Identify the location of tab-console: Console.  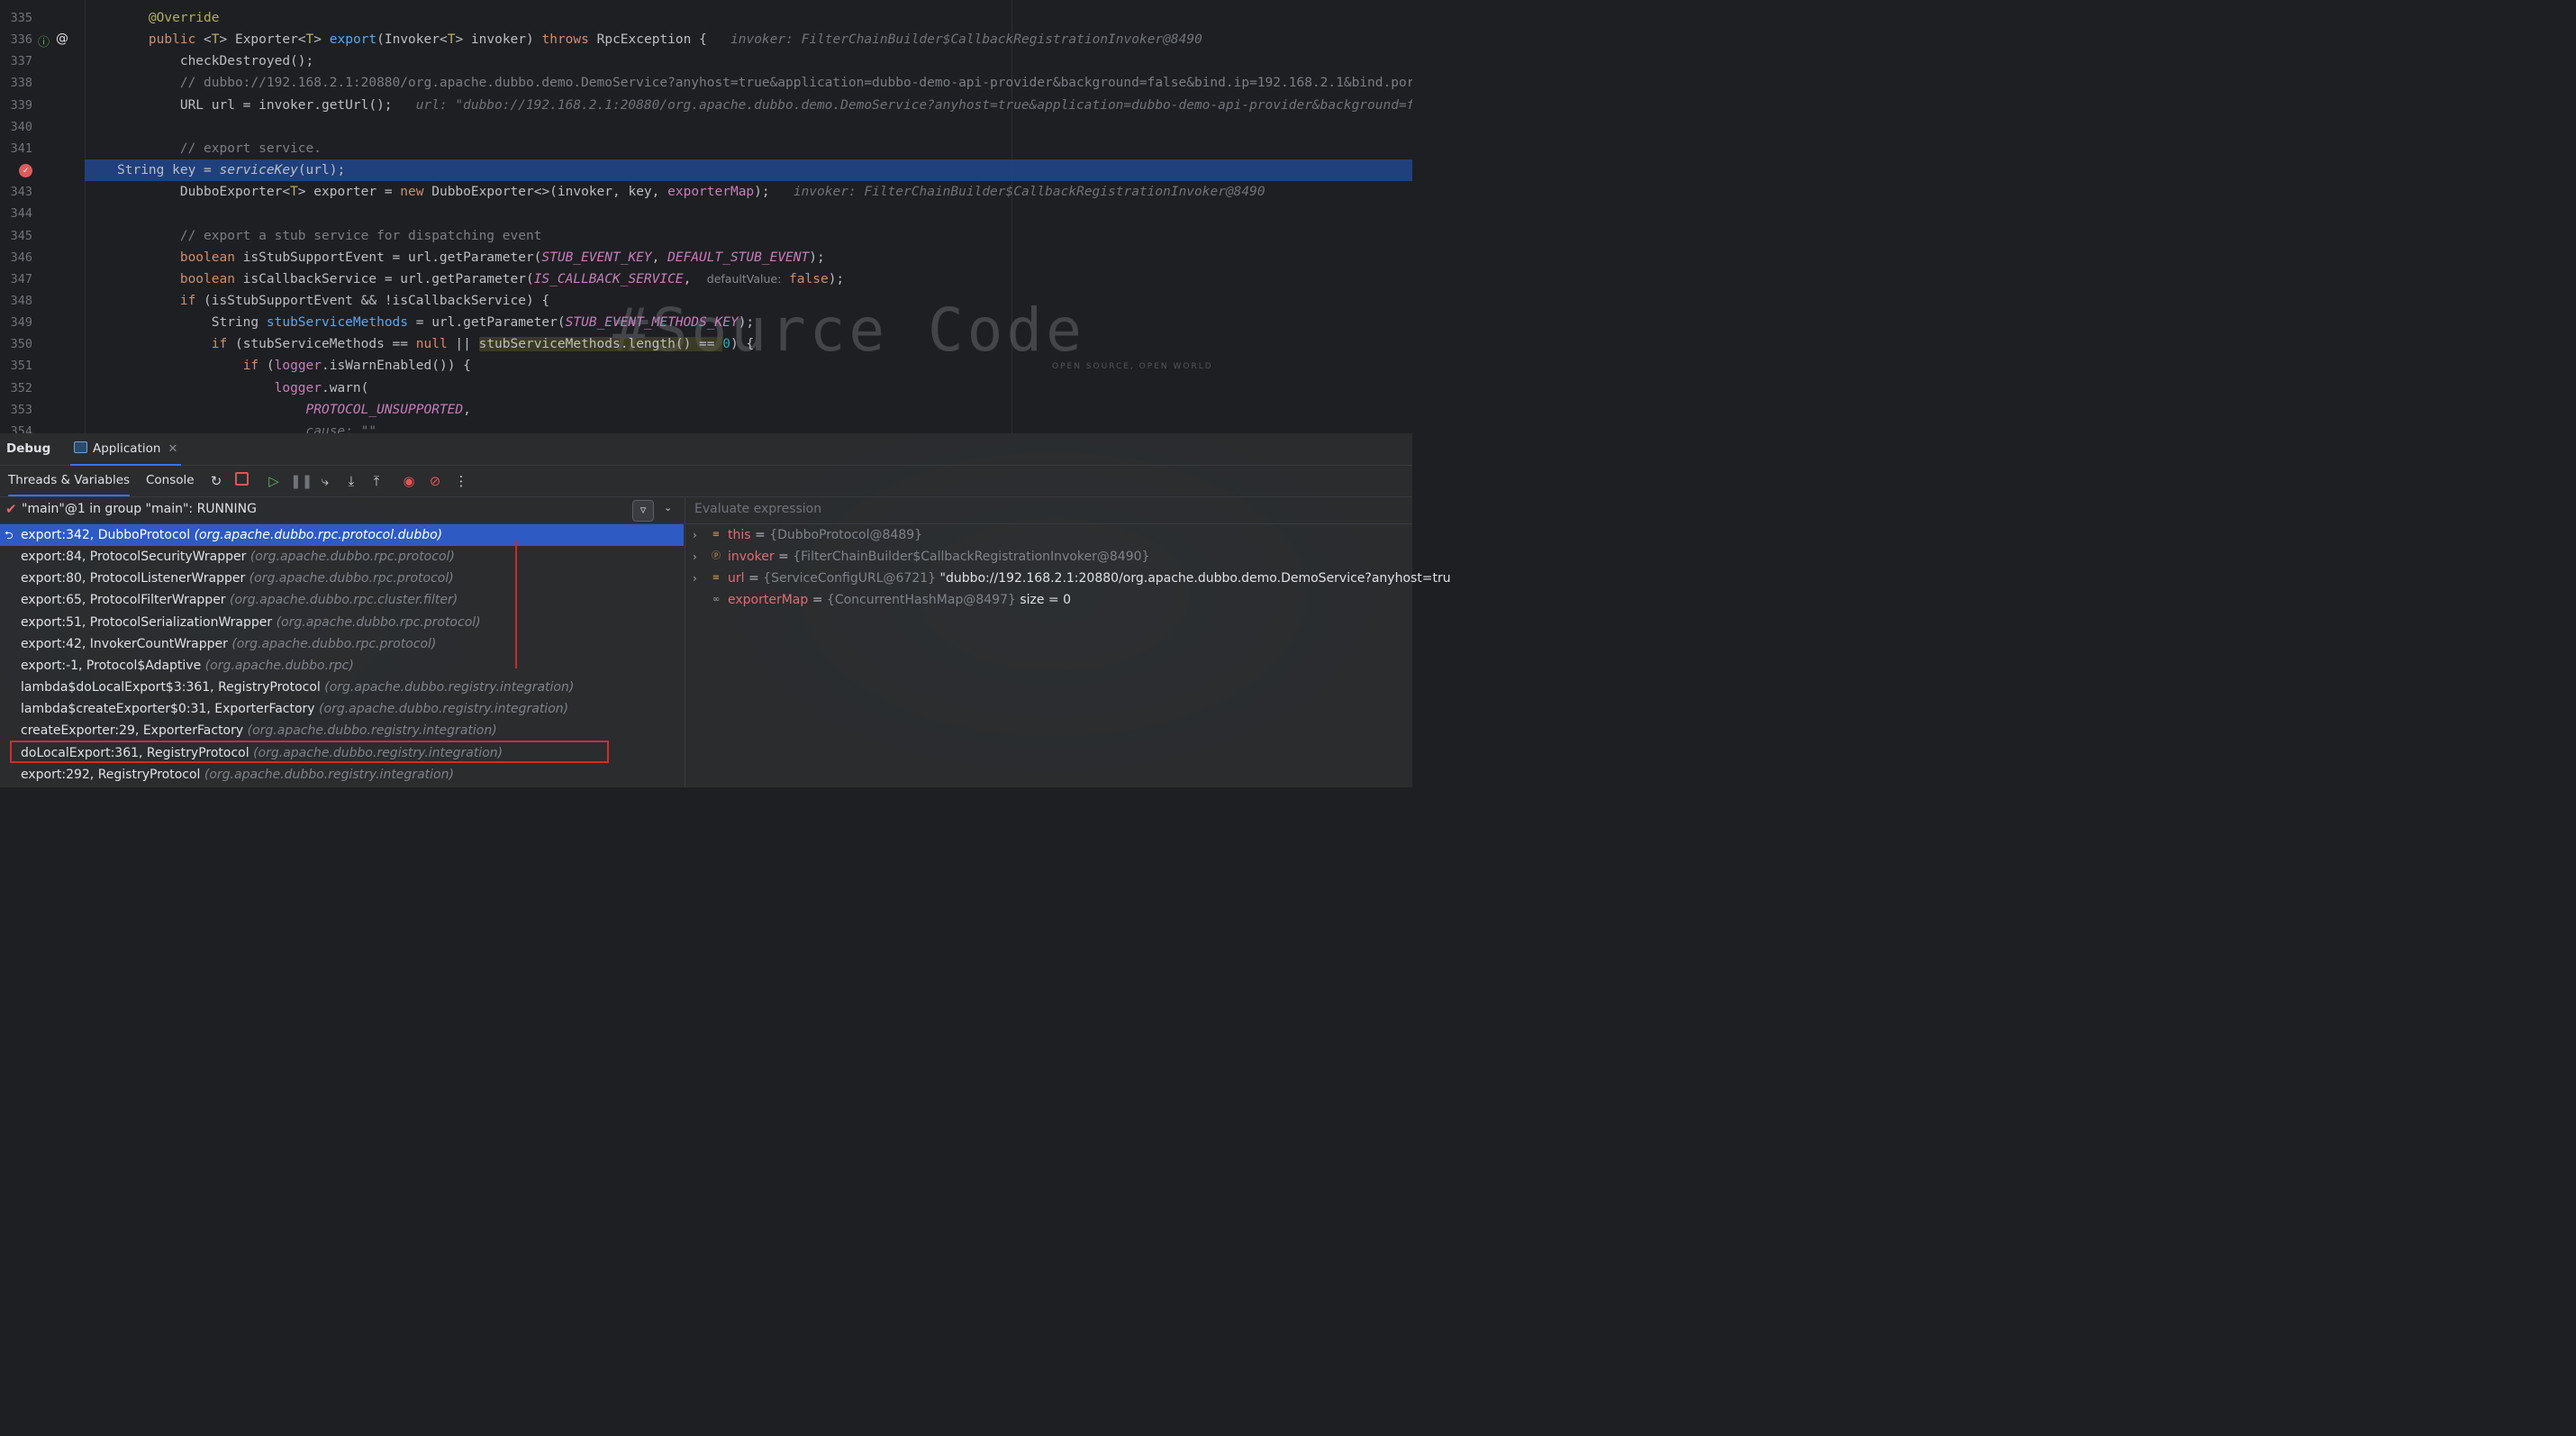
(170, 480).